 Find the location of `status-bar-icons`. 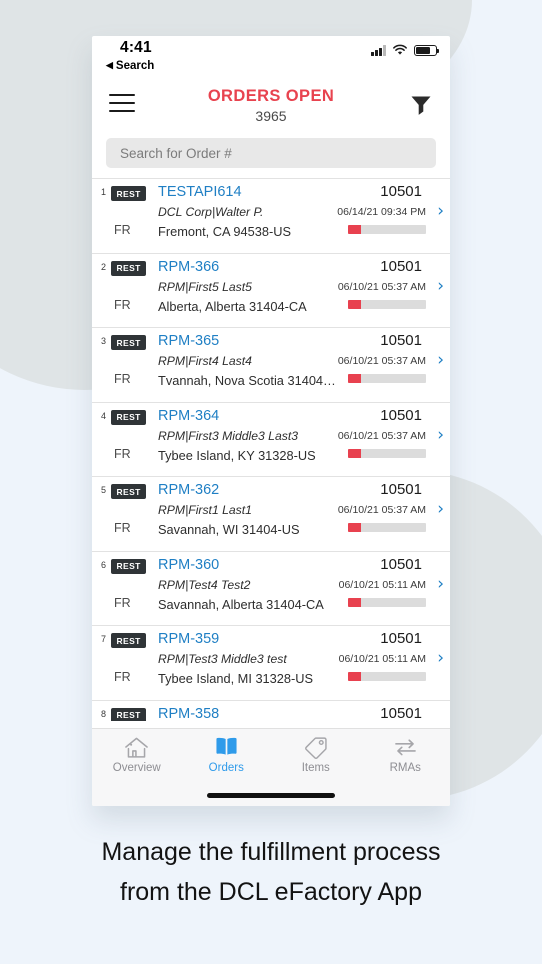

status-bar-icons is located at coordinates (405, 50).